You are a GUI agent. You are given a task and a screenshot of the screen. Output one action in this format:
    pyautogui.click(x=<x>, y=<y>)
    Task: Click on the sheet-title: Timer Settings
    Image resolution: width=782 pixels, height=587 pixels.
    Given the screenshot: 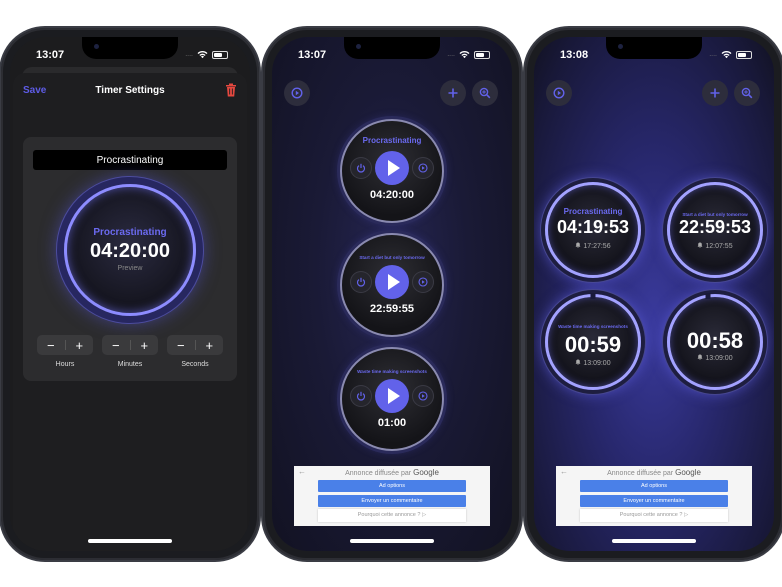 What is the action you would take?
    pyautogui.click(x=130, y=90)
    